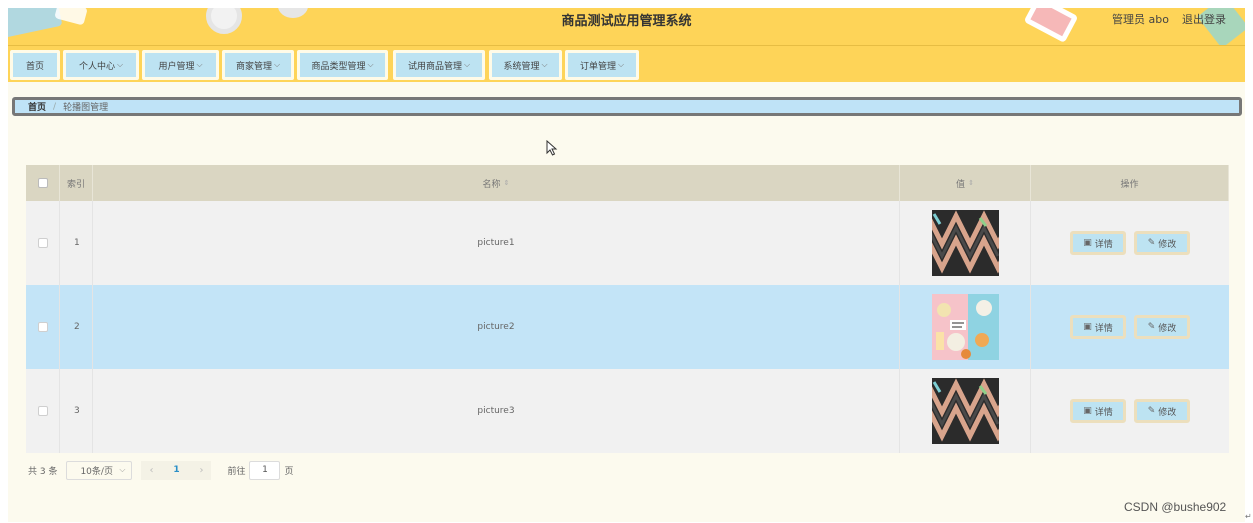 The height and width of the screenshot is (523, 1253). Describe the element at coordinates (1175, 507) in the screenshot. I see `csdn-watermark: CSDN @bushe902` at that location.